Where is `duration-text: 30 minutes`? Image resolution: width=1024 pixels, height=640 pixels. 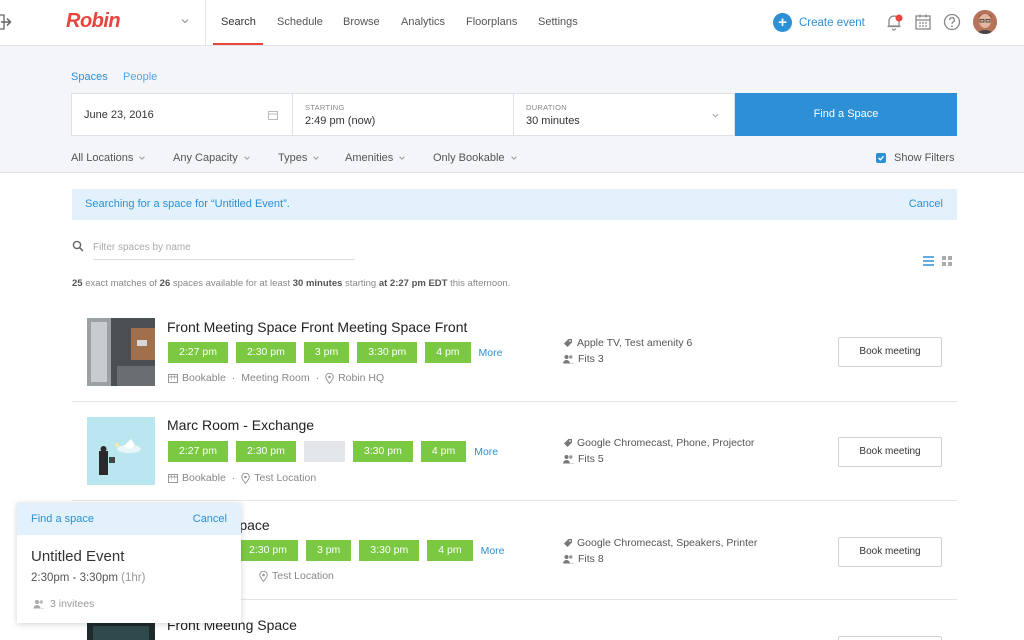 duration-text: 30 minutes is located at coordinates (317, 283).